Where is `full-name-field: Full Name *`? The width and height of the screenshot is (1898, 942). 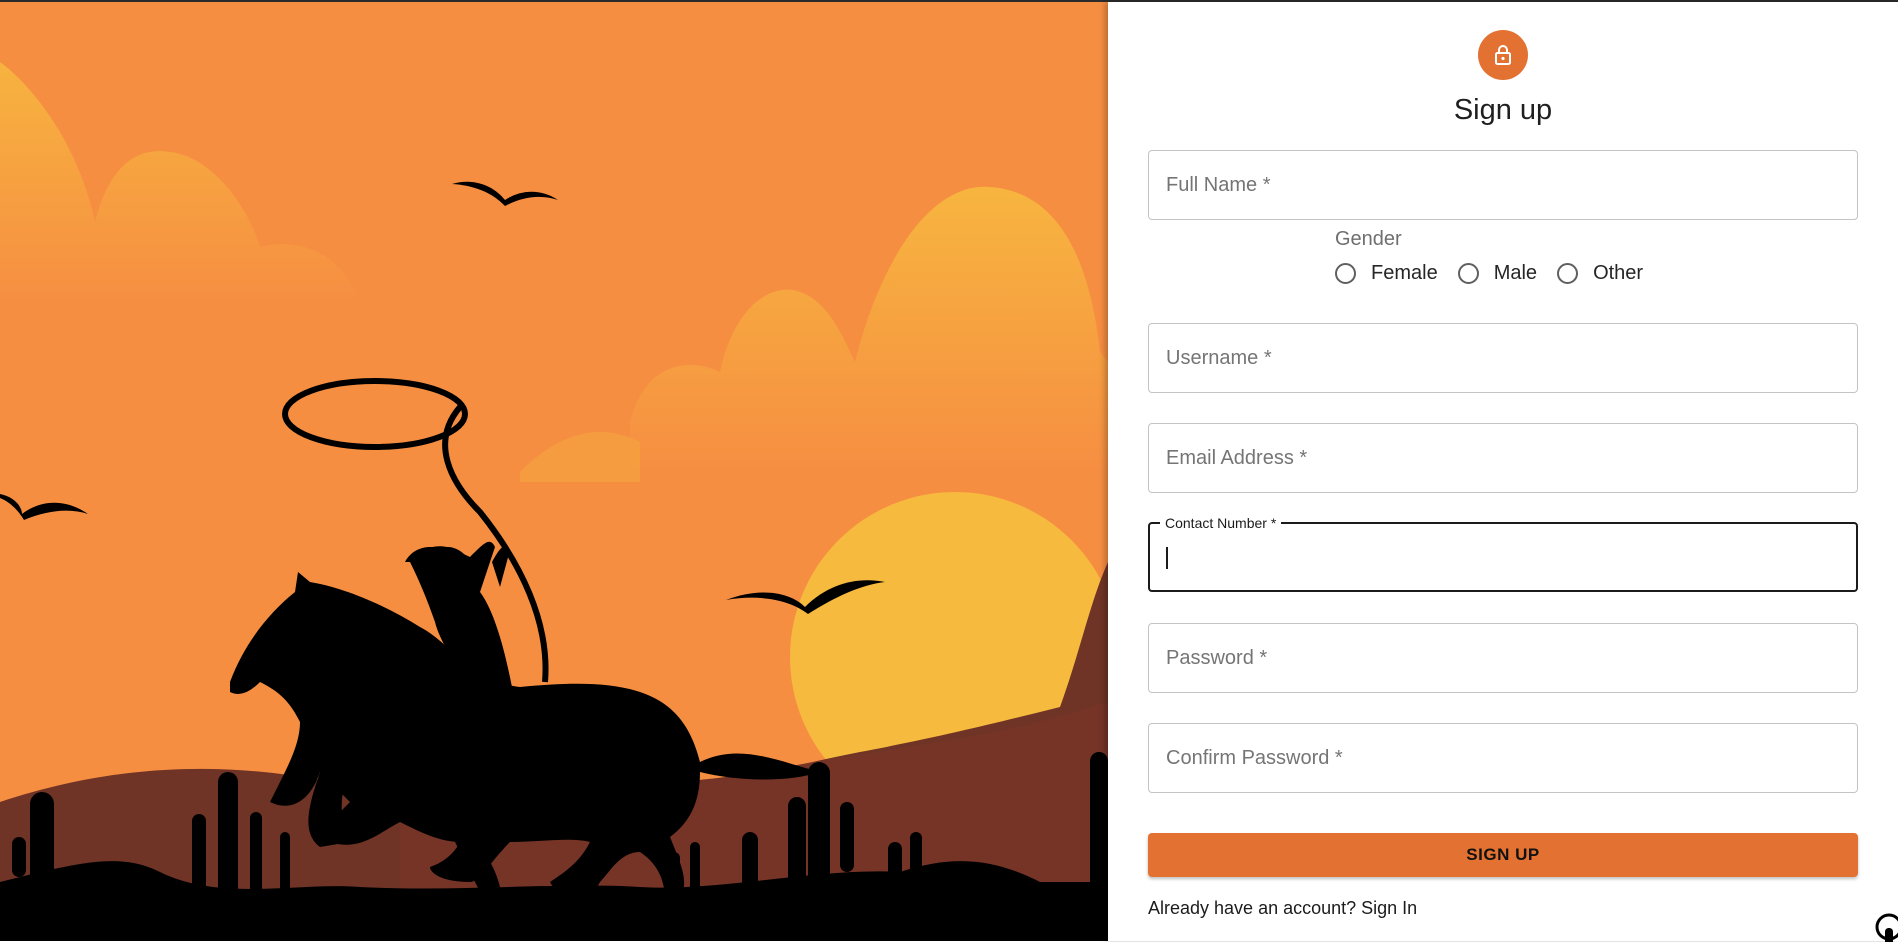 full-name-field: Full Name * is located at coordinates (1503, 185).